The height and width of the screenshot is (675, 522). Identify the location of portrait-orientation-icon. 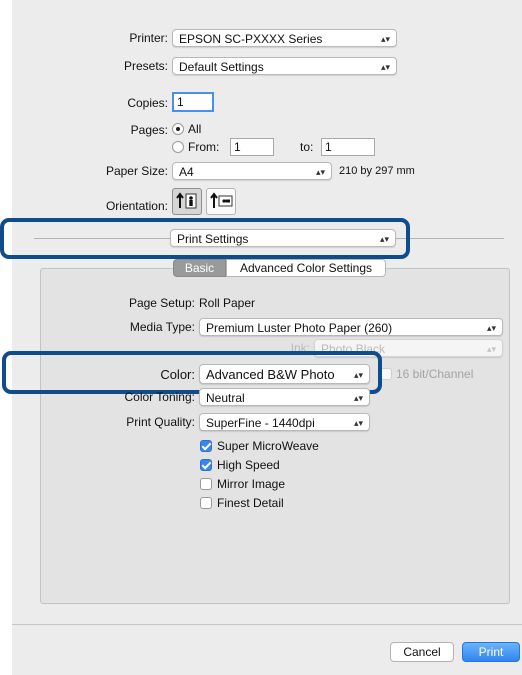
(186, 200).